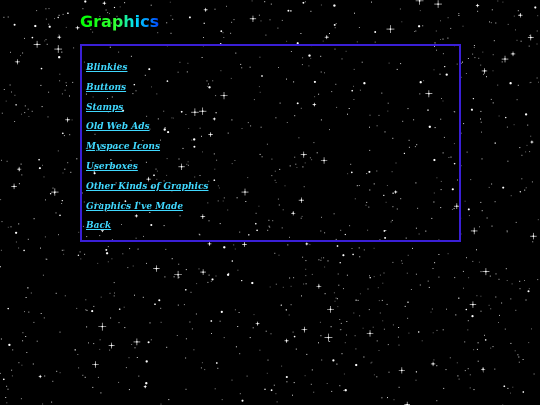 The height and width of the screenshot is (405, 540). What do you see at coordinates (134, 207) in the screenshot?
I see `link-graphics-ive-made: Graphics I've Made` at bounding box center [134, 207].